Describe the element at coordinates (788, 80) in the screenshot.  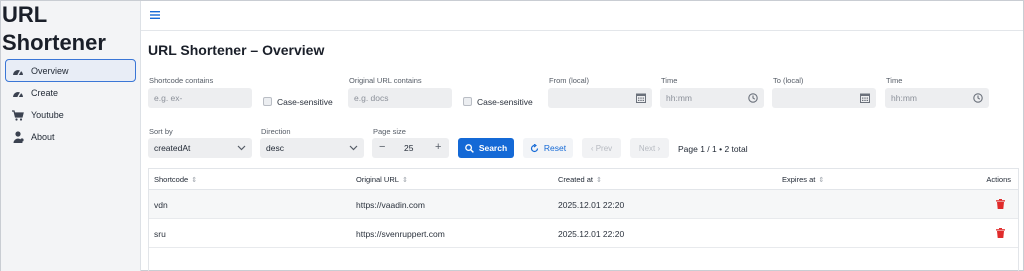
I see `to-date-label: To (local)` at that location.